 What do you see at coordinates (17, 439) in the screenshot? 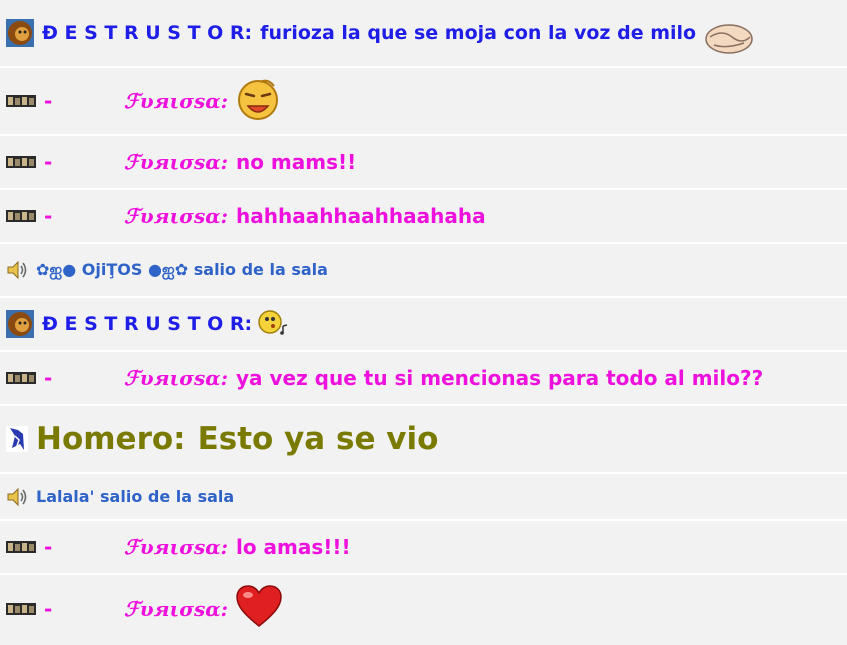
I see `homero-avatar-icon` at bounding box center [17, 439].